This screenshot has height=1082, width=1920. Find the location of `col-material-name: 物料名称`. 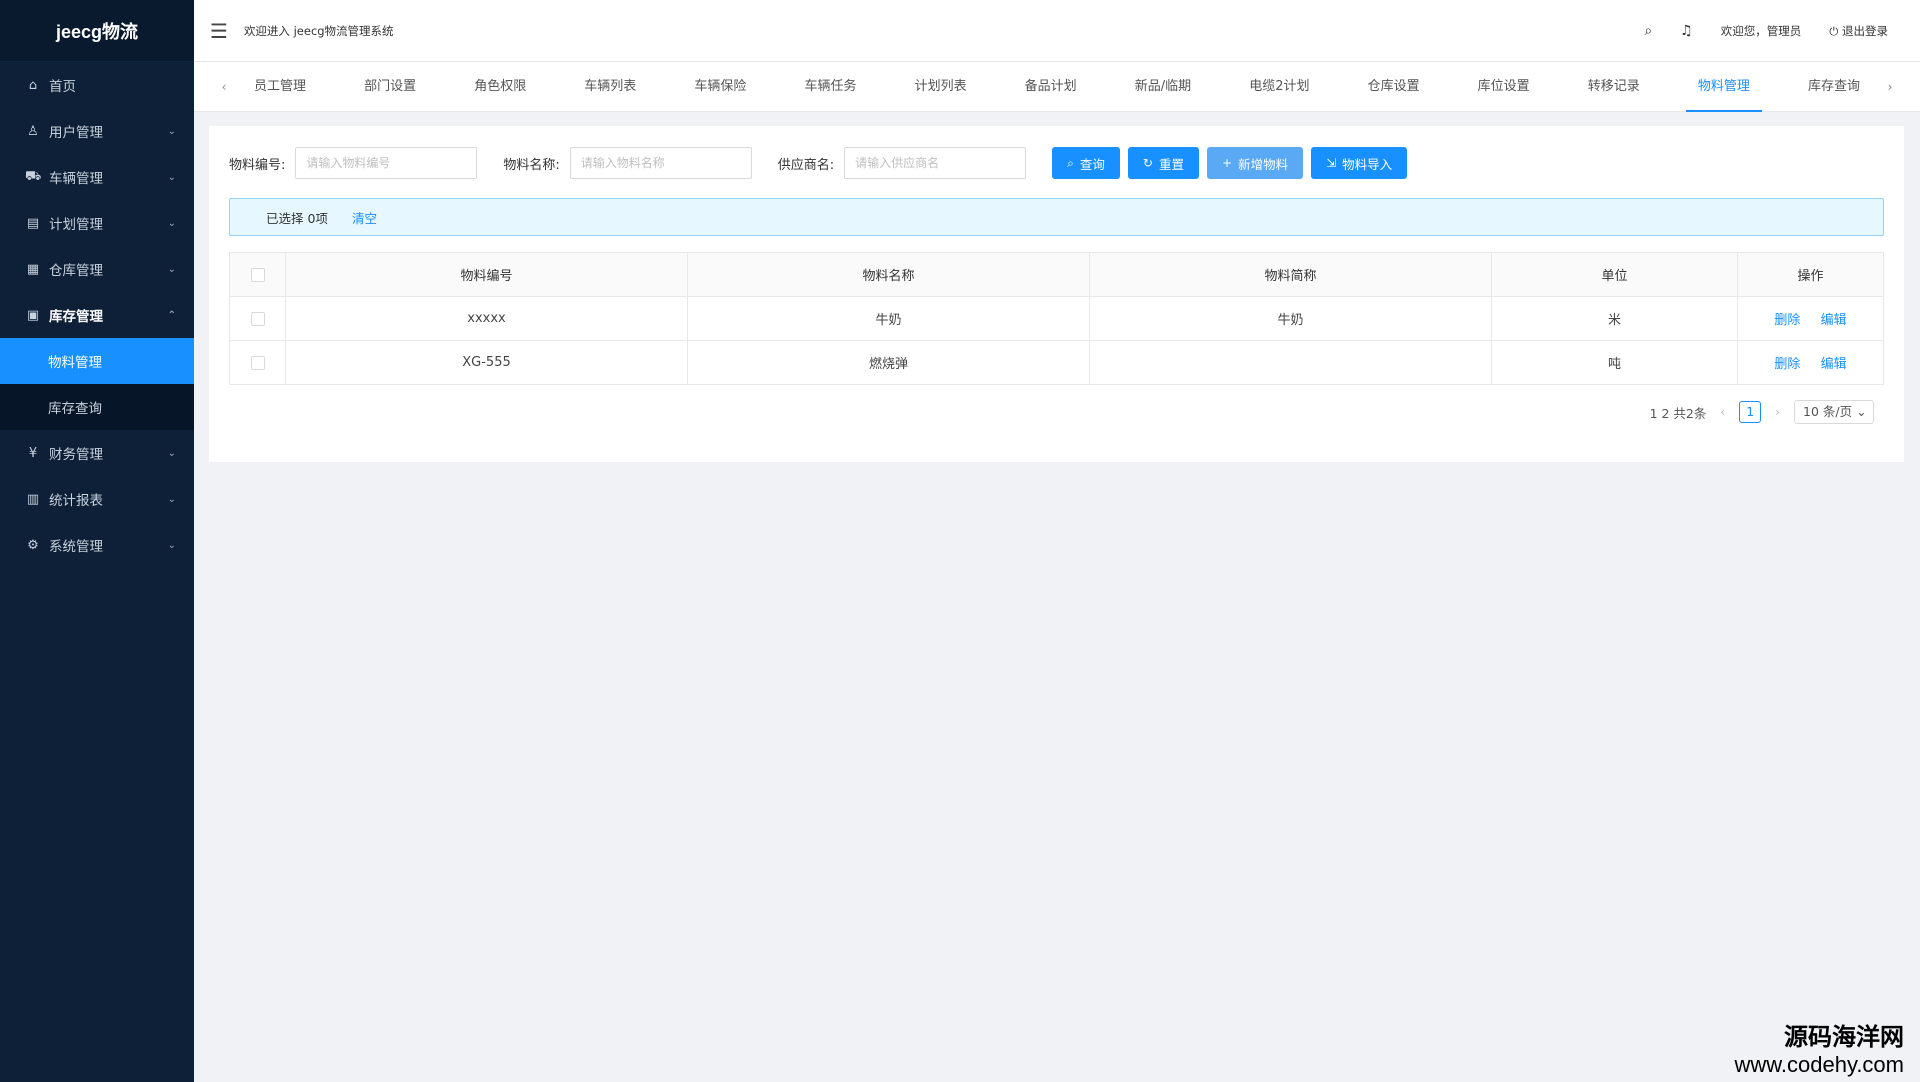

col-material-name: 物料名称 is located at coordinates (888, 274).